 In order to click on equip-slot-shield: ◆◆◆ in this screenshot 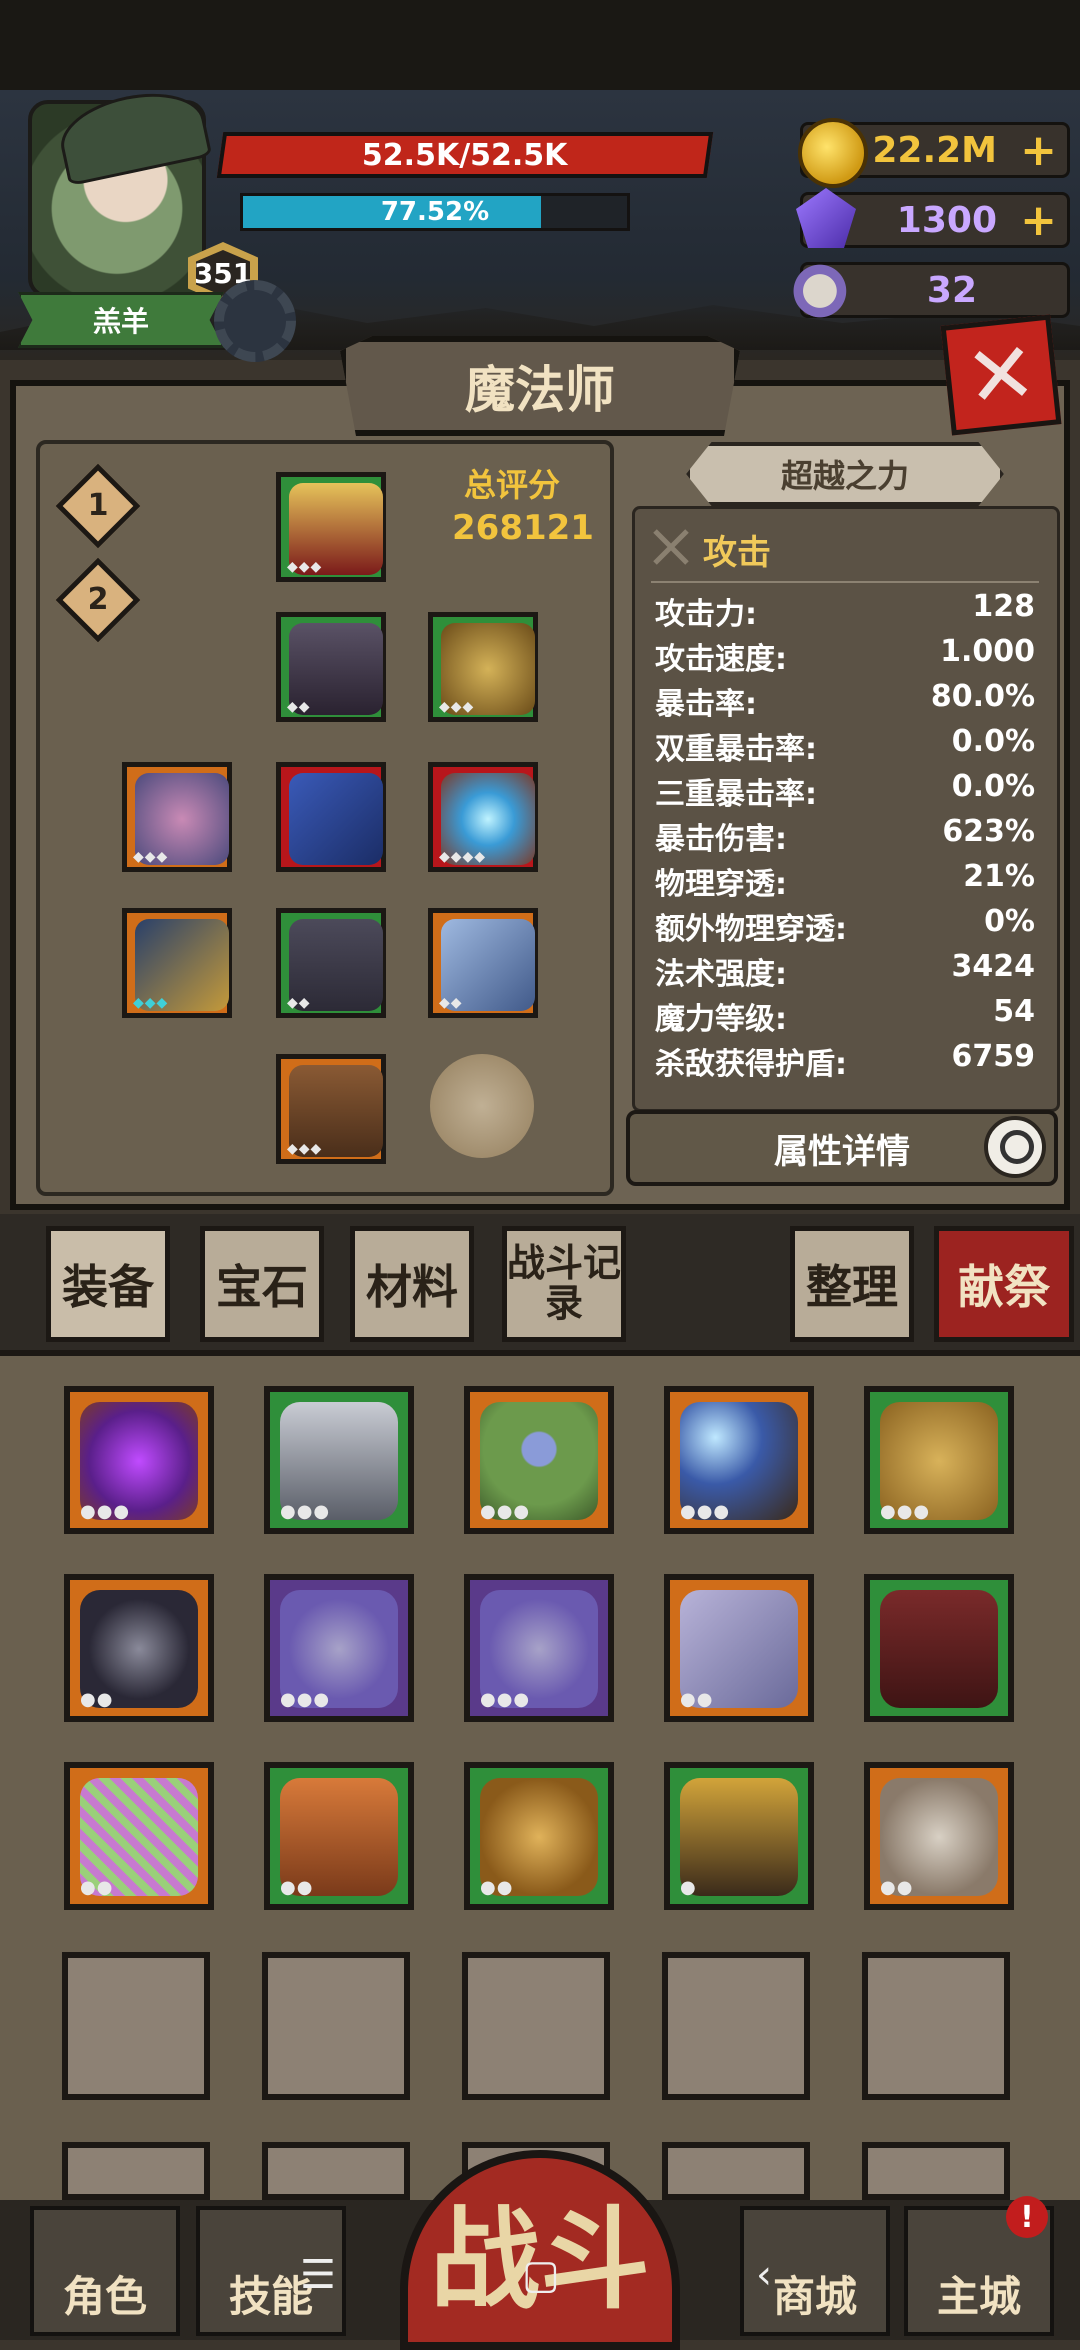, I will do `click(177, 817)`.